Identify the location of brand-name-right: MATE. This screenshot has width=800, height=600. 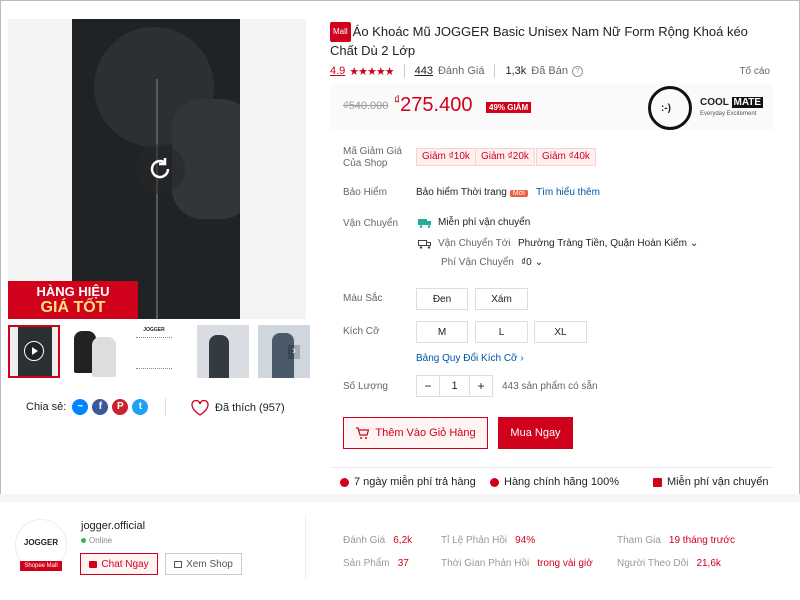
(747, 102).